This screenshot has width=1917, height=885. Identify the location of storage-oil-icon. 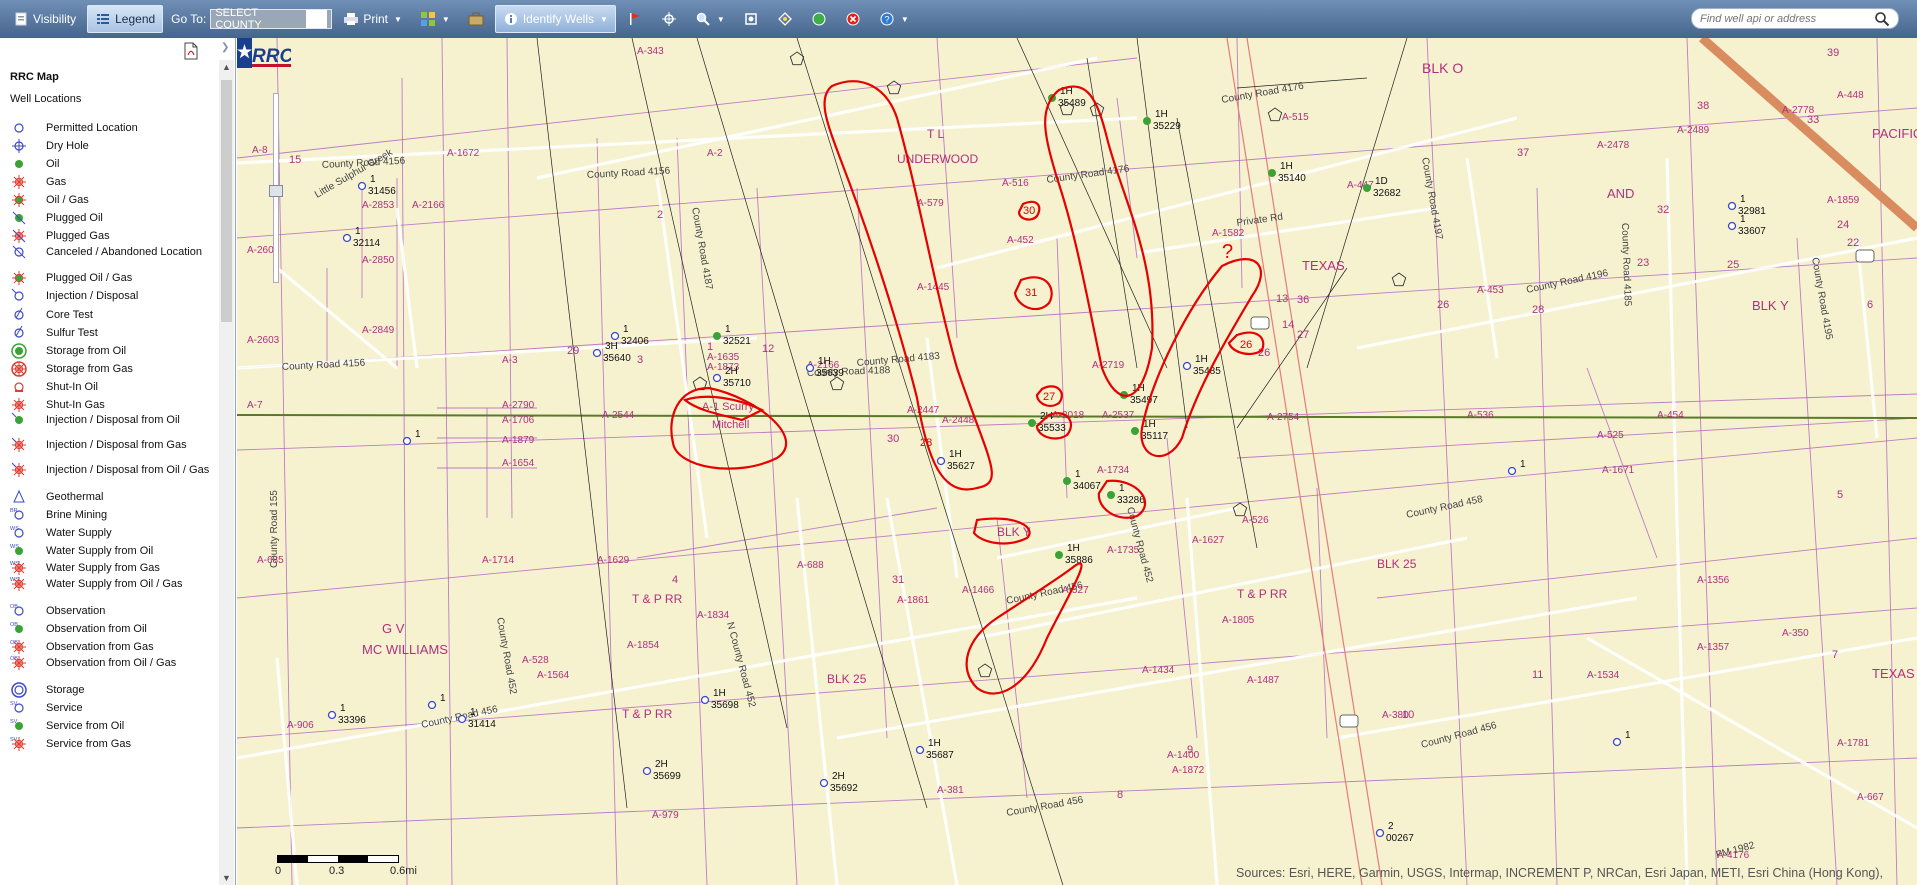
(19, 351).